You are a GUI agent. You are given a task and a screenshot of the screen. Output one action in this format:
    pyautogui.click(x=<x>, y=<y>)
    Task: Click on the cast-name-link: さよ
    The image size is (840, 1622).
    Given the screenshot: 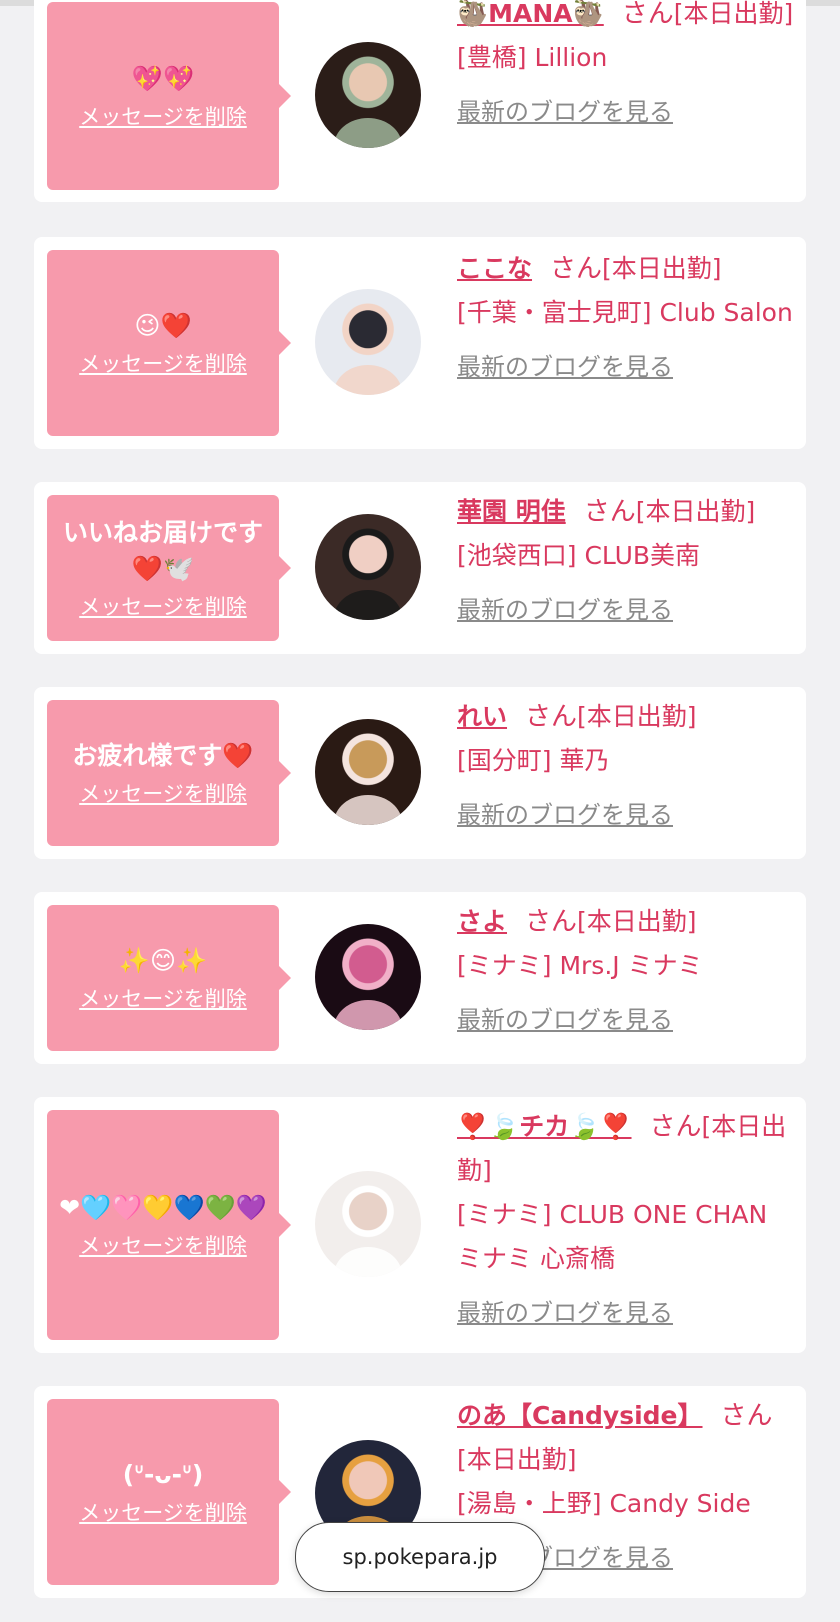 What is the action you would take?
    pyautogui.click(x=482, y=921)
    